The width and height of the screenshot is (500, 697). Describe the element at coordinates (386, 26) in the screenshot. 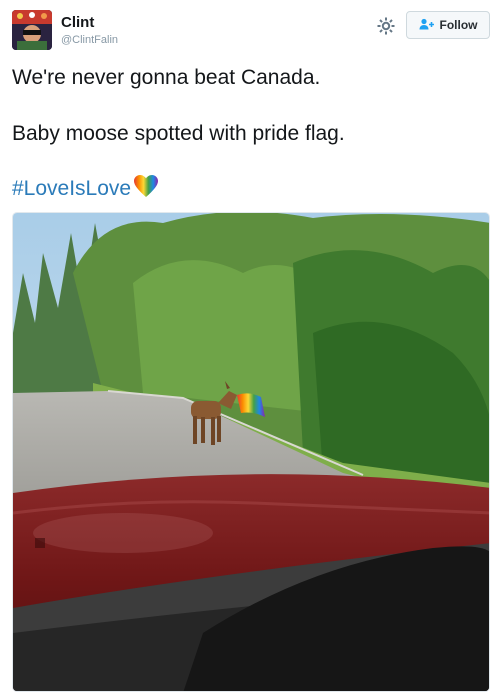

I see `gear-icon` at that location.